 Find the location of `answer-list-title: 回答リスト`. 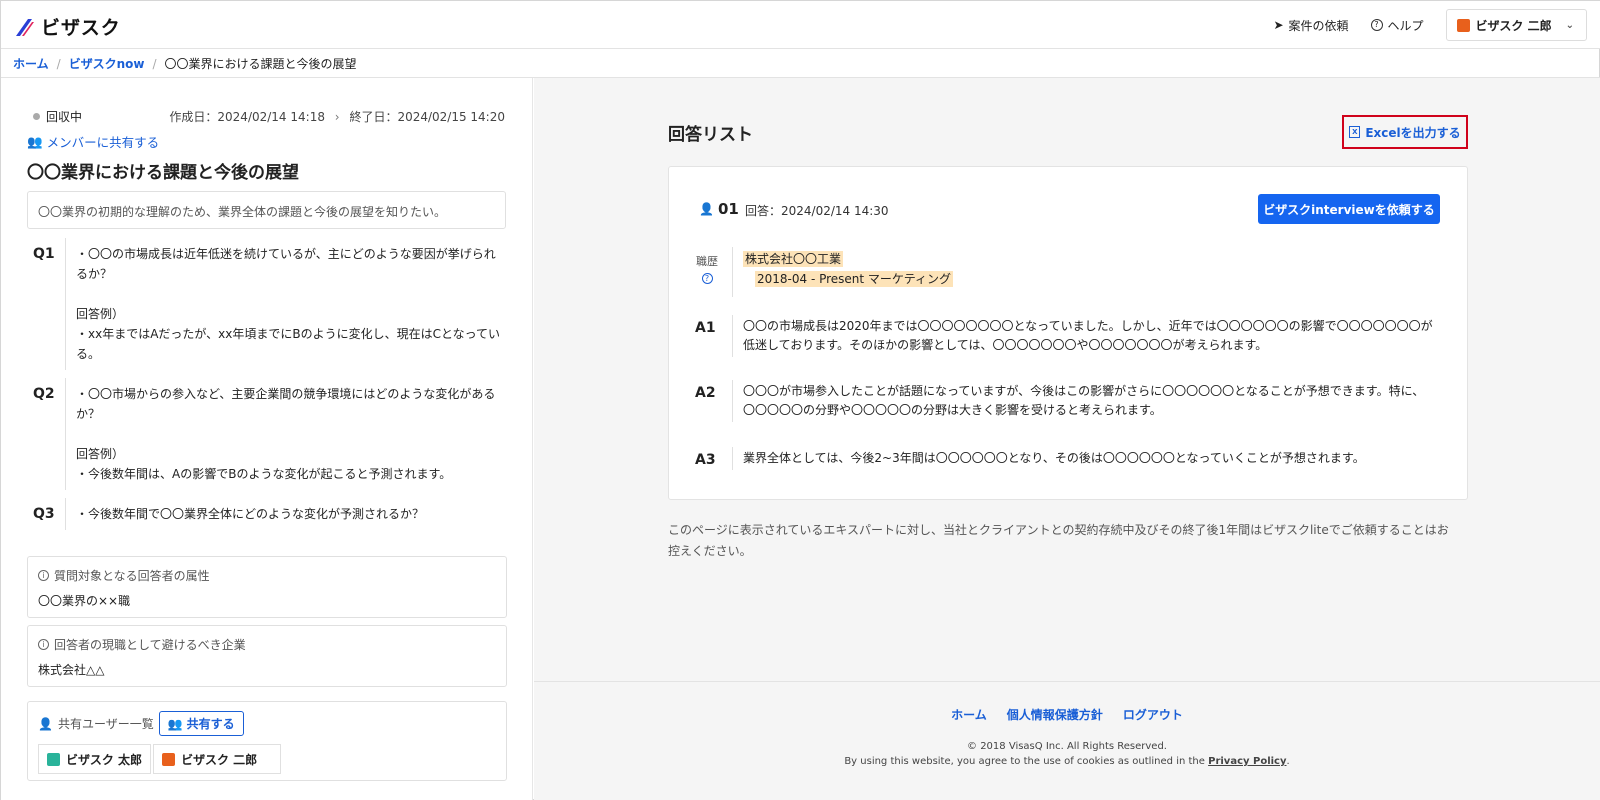

answer-list-title: 回答リスト is located at coordinates (710, 135).